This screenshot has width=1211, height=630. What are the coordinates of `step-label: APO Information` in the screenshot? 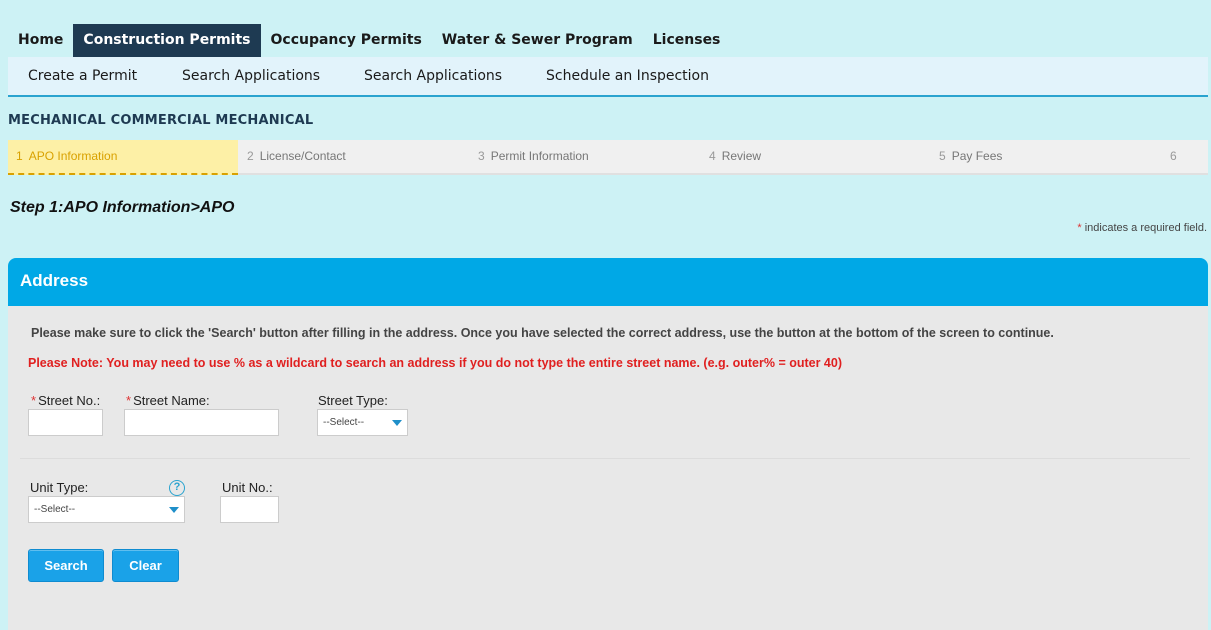 It's located at (73, 156).